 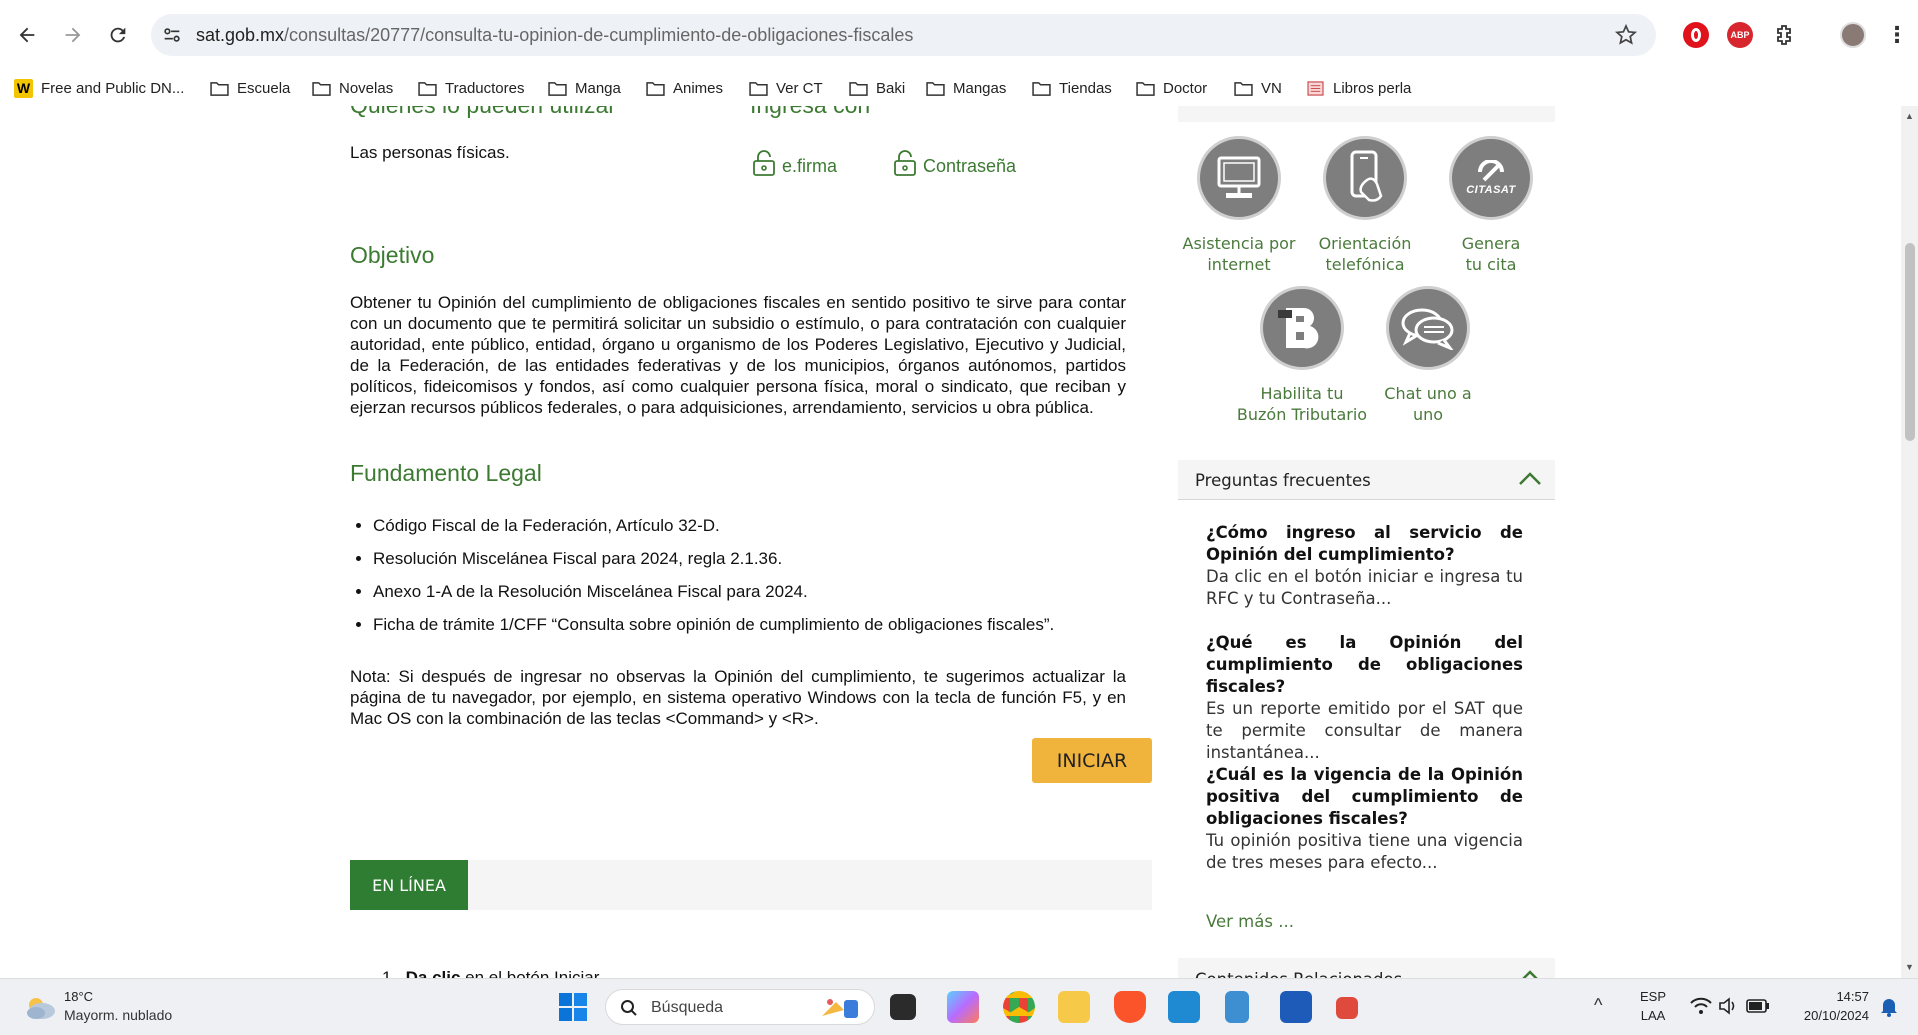 What do you see at coordinates (1740, 35) in the screenshot?
I see `adblock-plus-icon: ABP` at bounding box center [1740, 35].